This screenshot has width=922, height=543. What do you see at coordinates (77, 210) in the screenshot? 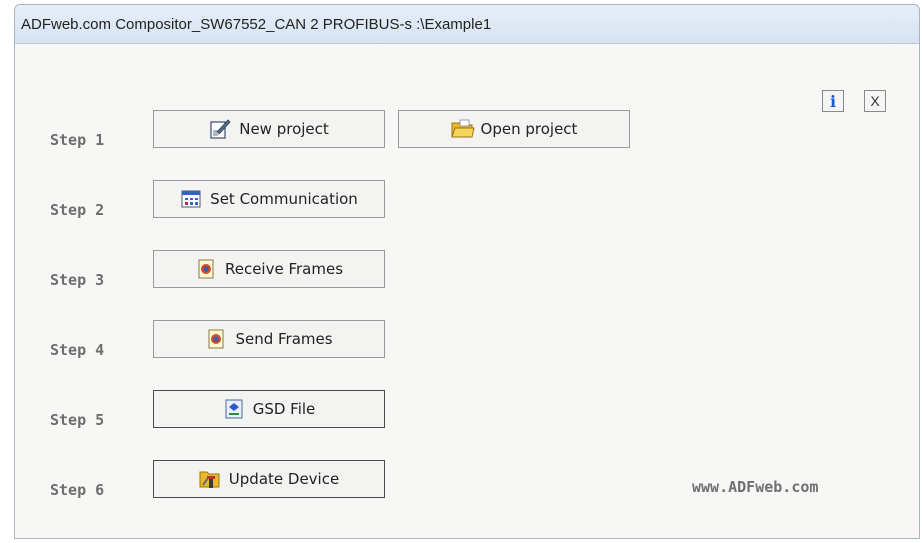
I see `step-label: Step 2` at bounding box center [77, 210].